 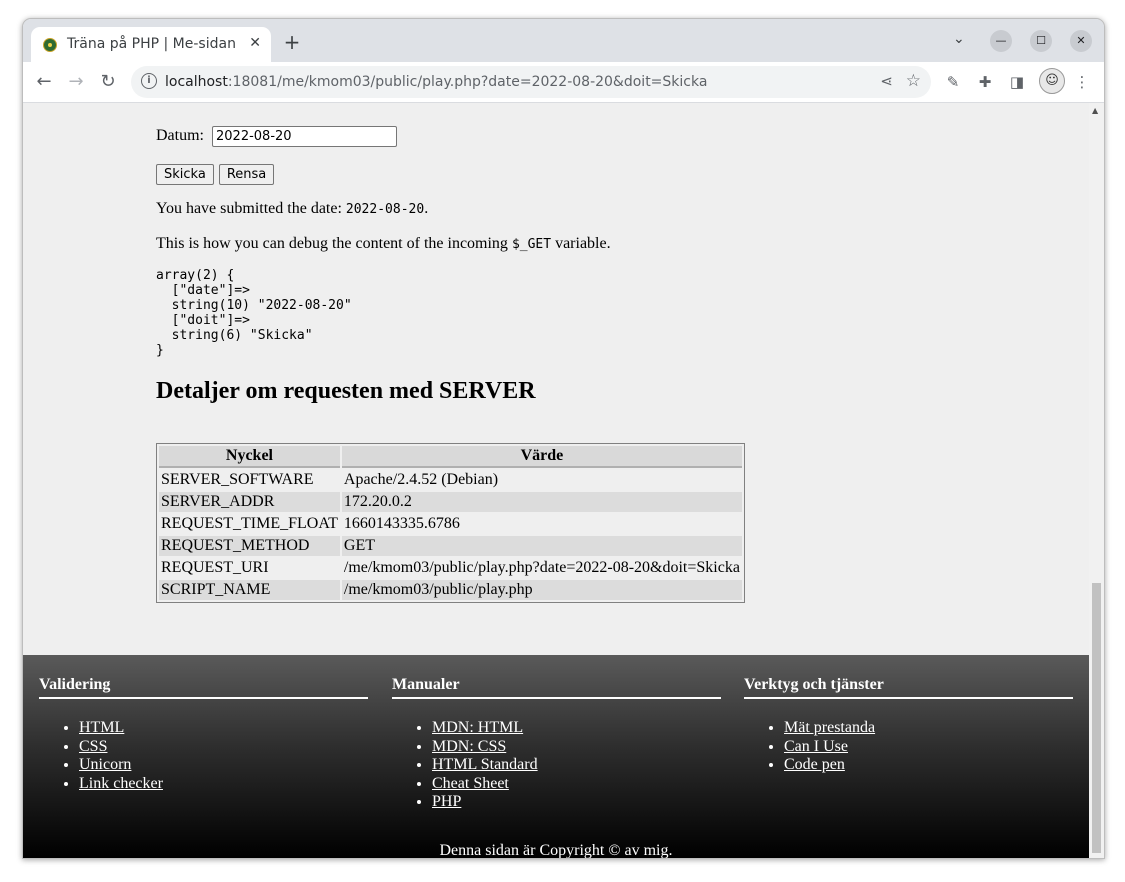 I want to click on footer-link: MDN: HTML, so click(x=477, y=727).